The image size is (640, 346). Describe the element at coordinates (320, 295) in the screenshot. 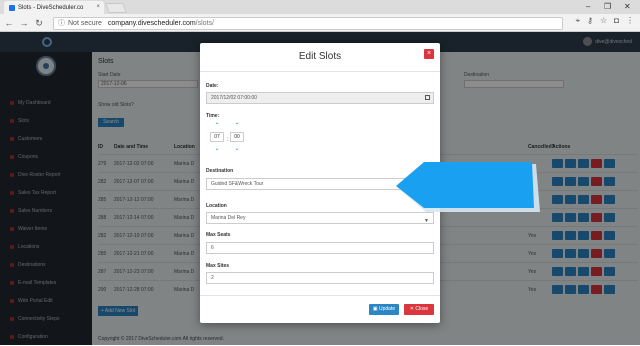

I see `modal-footer-divider` at that location.